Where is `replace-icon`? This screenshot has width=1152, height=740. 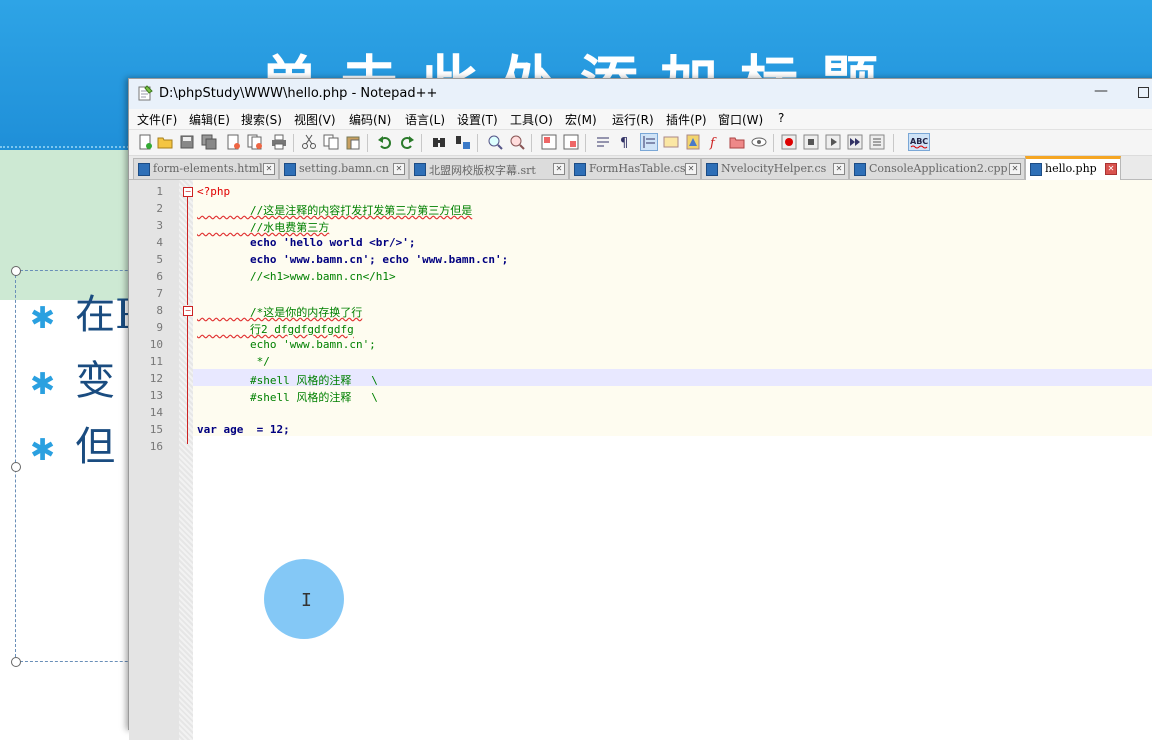 replace-icon is located at coordinates (463, 142).